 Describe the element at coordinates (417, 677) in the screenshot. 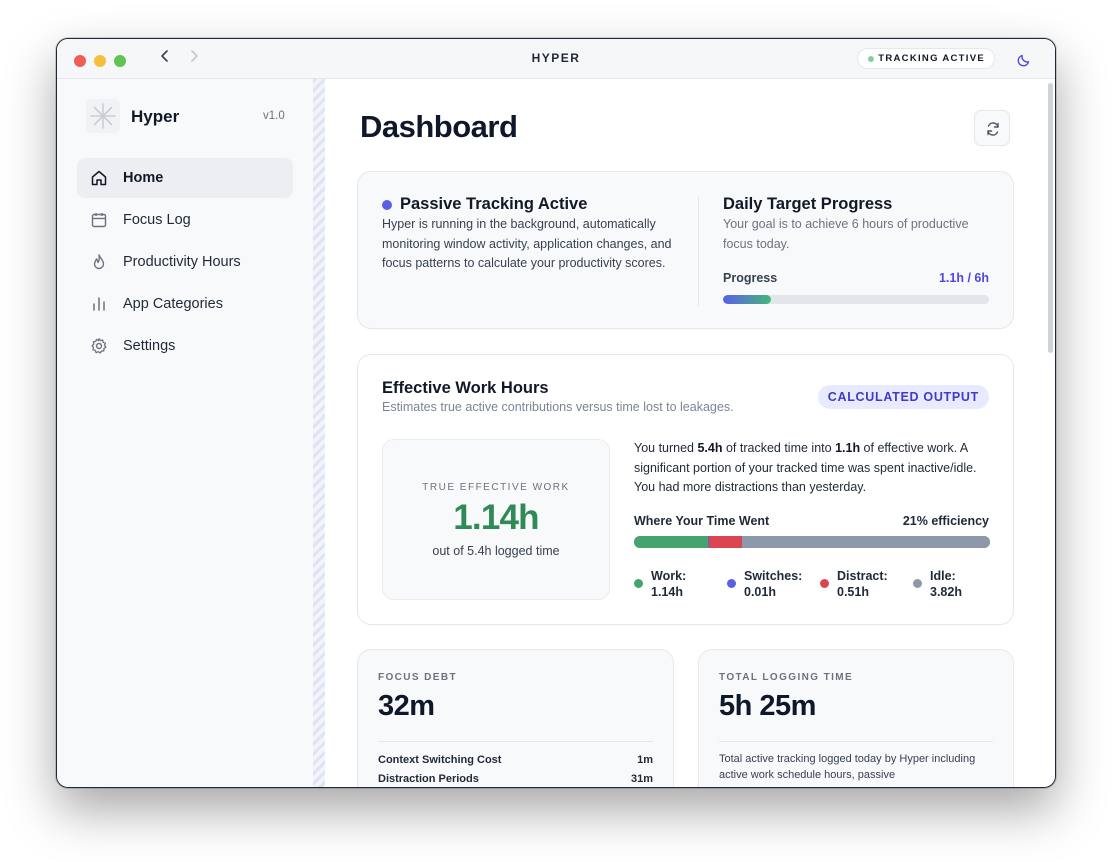

I see `focus-debt-label: FOCUS DEBT` at that location.